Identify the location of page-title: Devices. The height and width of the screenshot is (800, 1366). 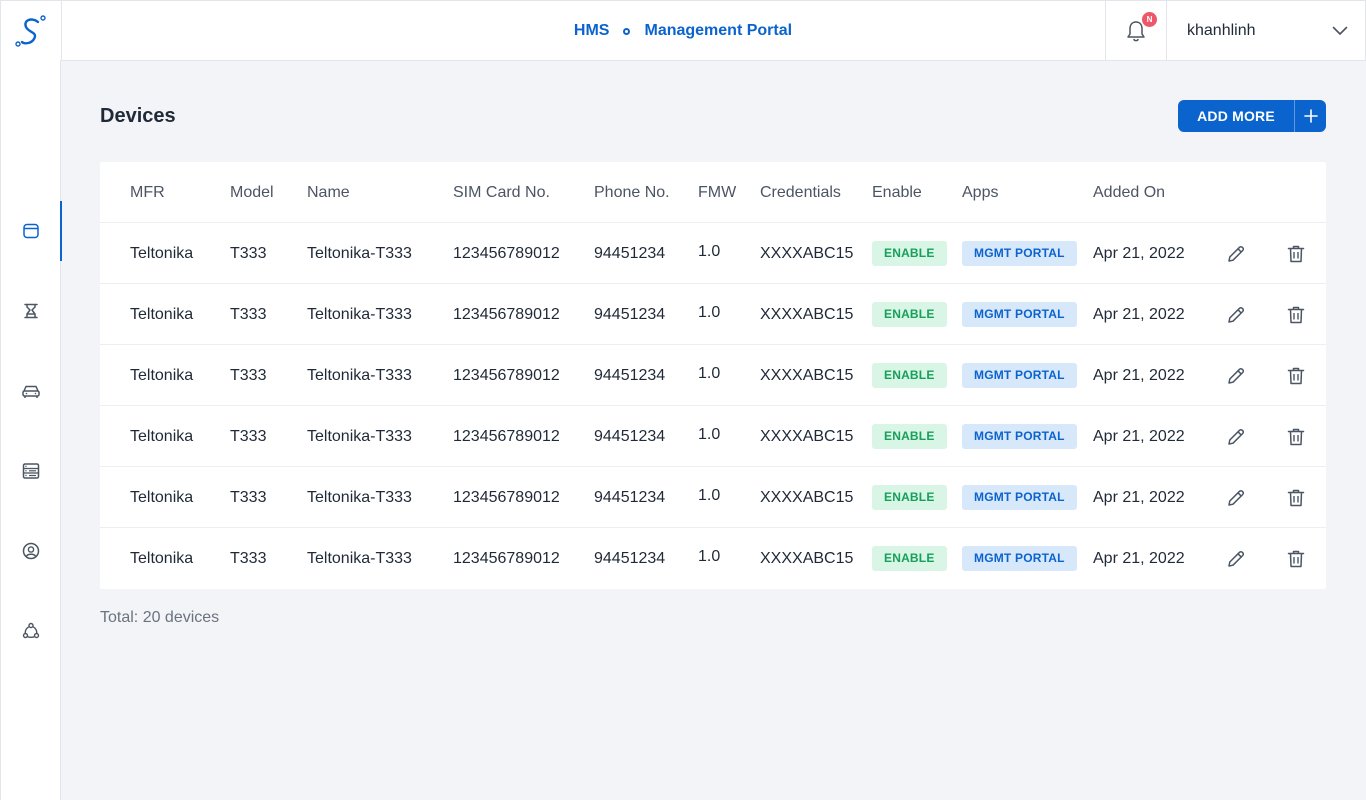
(138, 116).